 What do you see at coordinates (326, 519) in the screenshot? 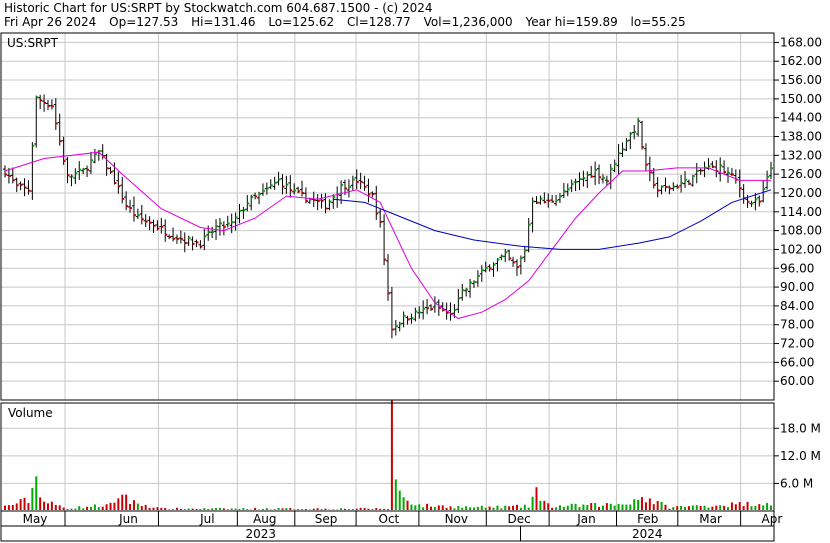
I see `month-label: Sep` at bounding box center [326, 519].